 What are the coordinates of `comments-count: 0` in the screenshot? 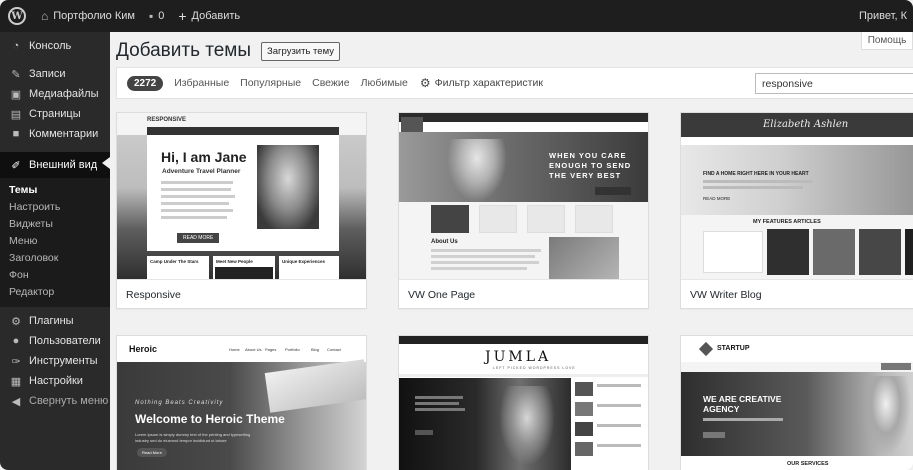 It's located at (161, 16).